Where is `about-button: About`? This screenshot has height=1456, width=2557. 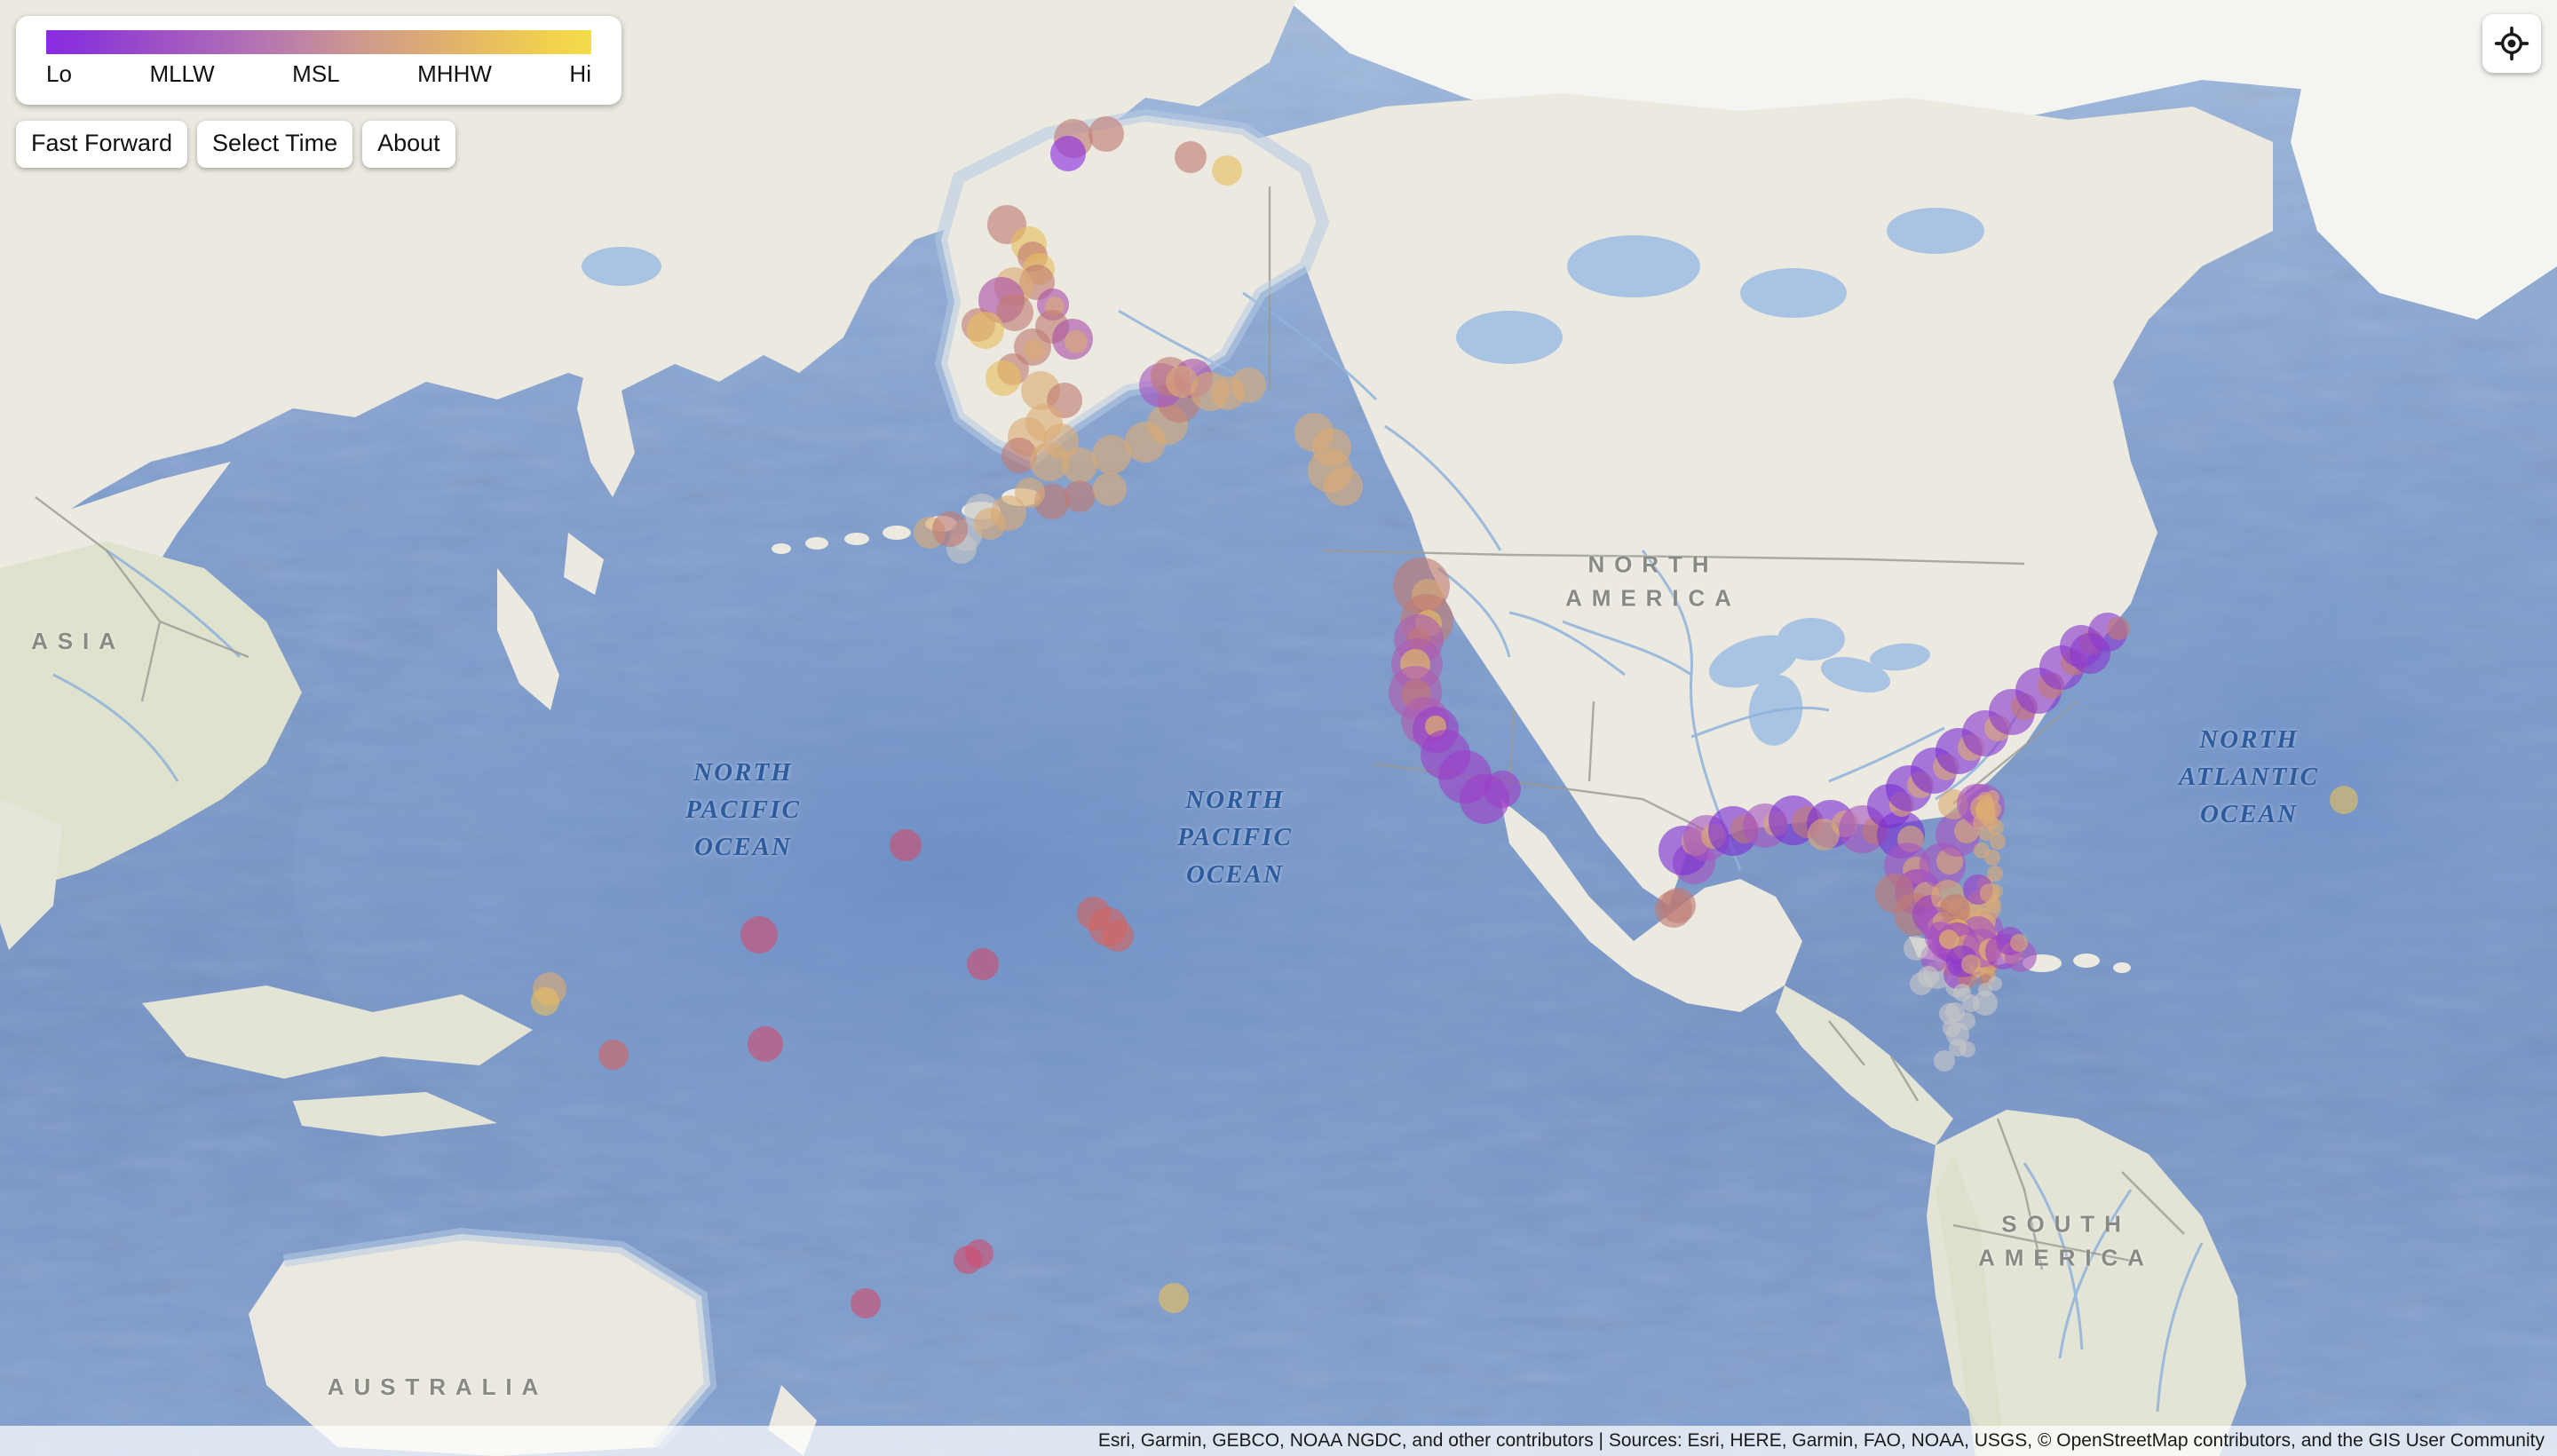
about-button: About is located at coordinates (408, 144).